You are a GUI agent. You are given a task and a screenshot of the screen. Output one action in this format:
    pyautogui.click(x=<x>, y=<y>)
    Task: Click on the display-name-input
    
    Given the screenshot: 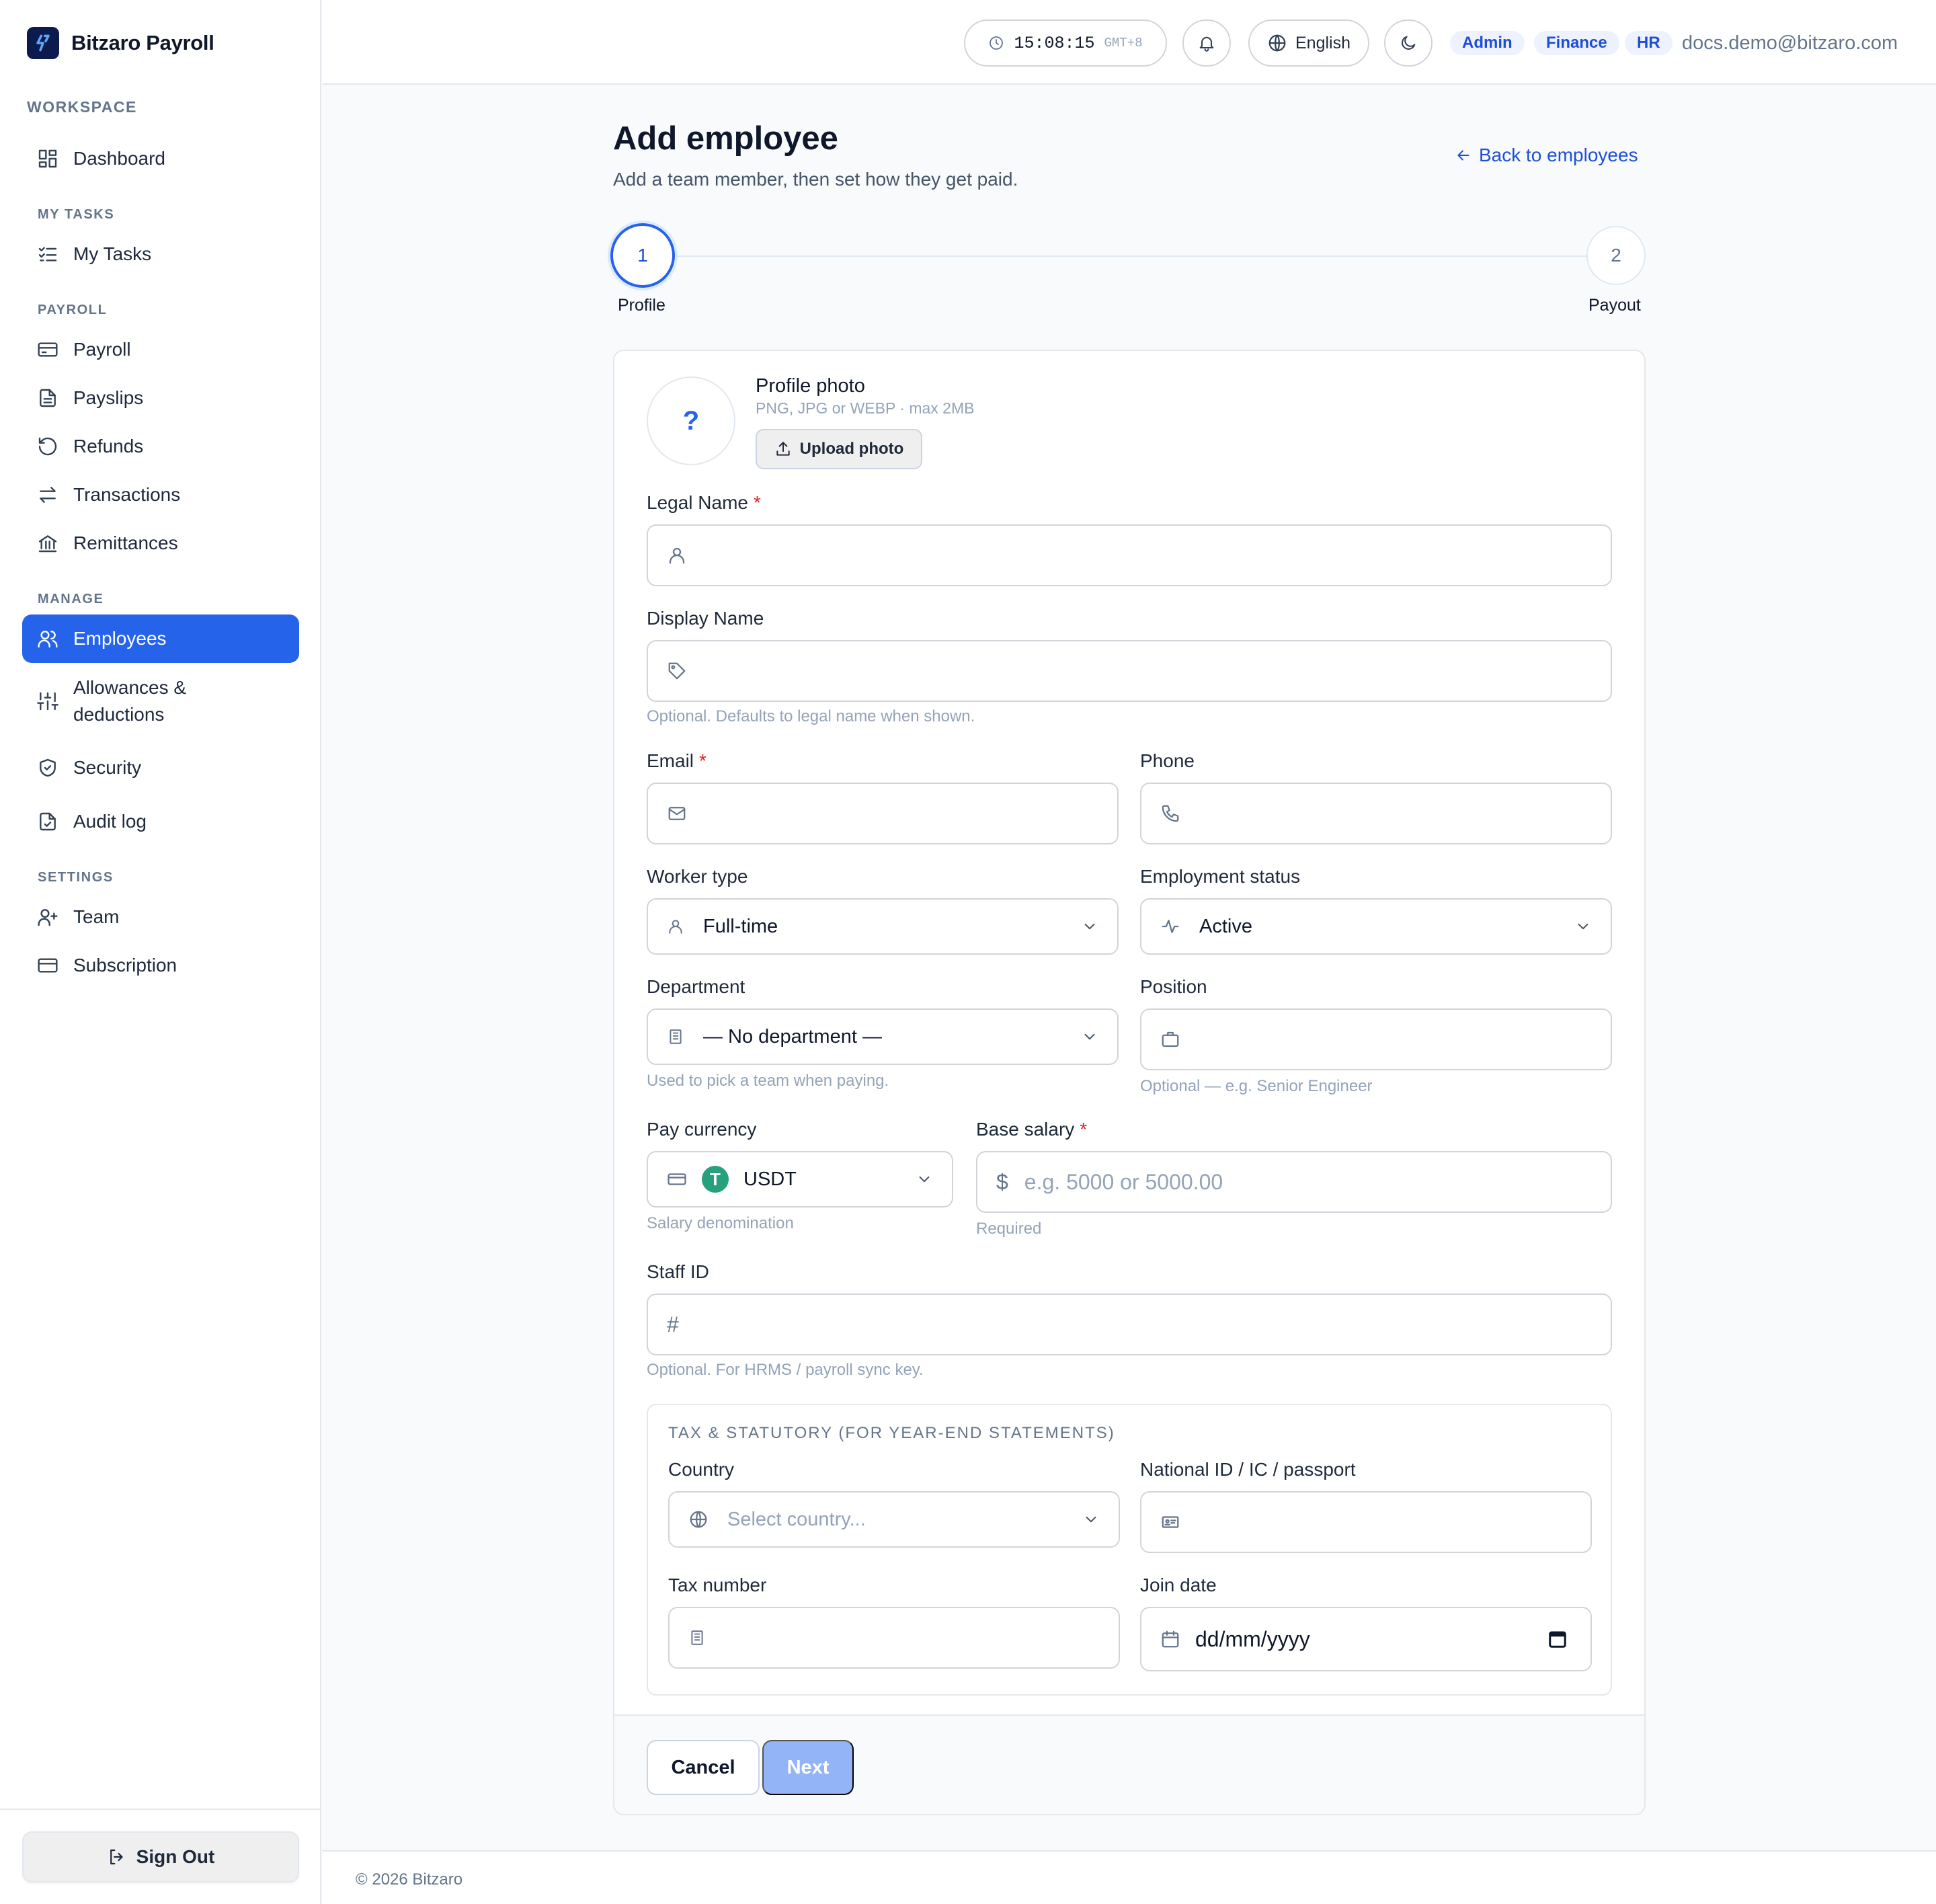 What is the action you would take?
    pyautogui.click(x=1129, y=671)
    